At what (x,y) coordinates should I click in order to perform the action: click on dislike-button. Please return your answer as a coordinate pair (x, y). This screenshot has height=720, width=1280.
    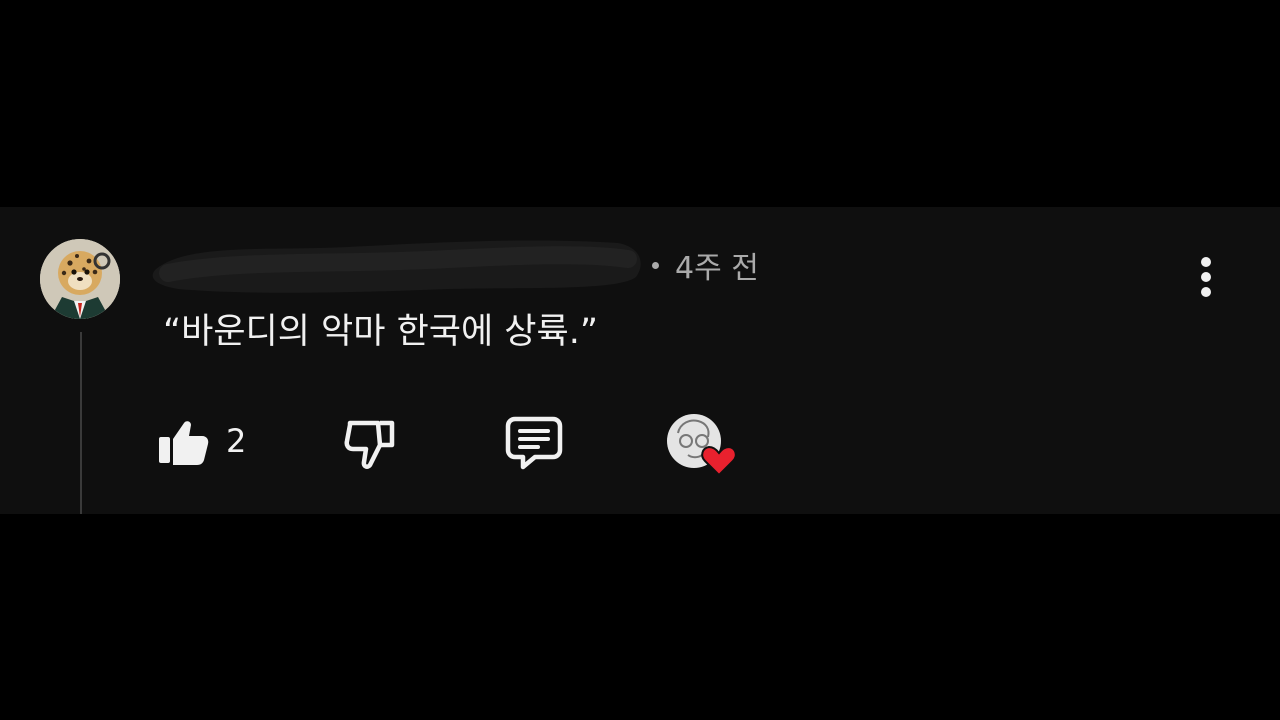
    Looking at the image, I should click on (370, 443).